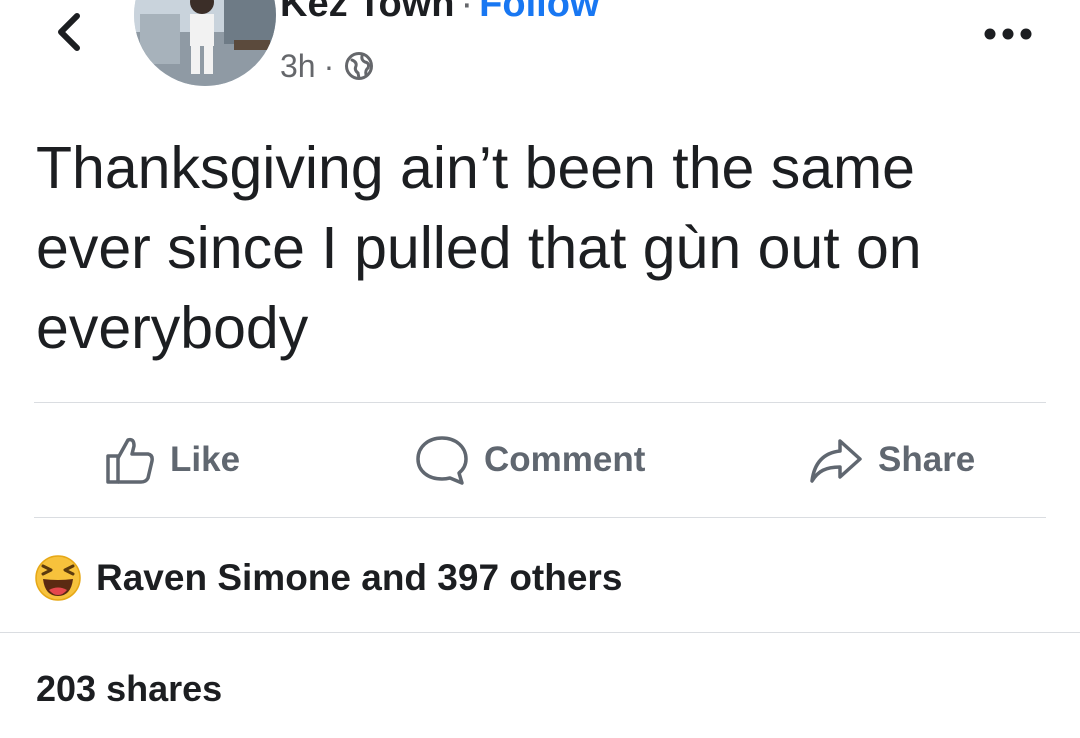  I want to click on follow-button: Follow, so click(539, 12).